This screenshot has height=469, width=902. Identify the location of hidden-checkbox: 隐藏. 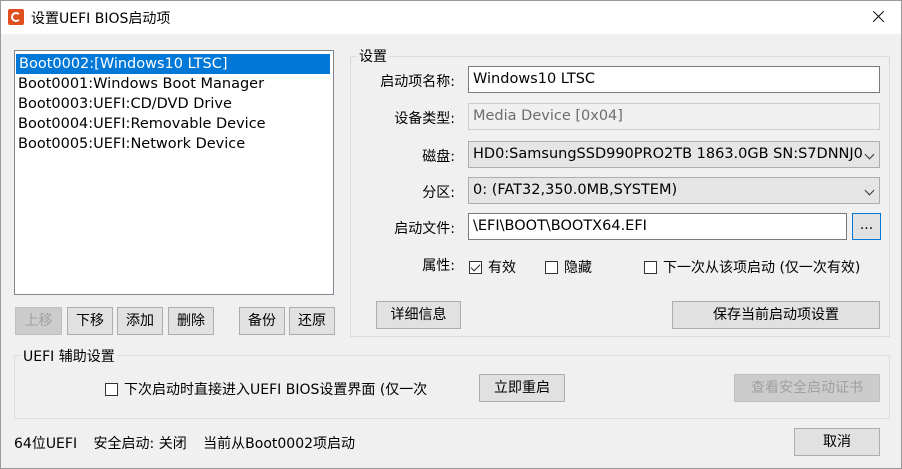
(568, 267).